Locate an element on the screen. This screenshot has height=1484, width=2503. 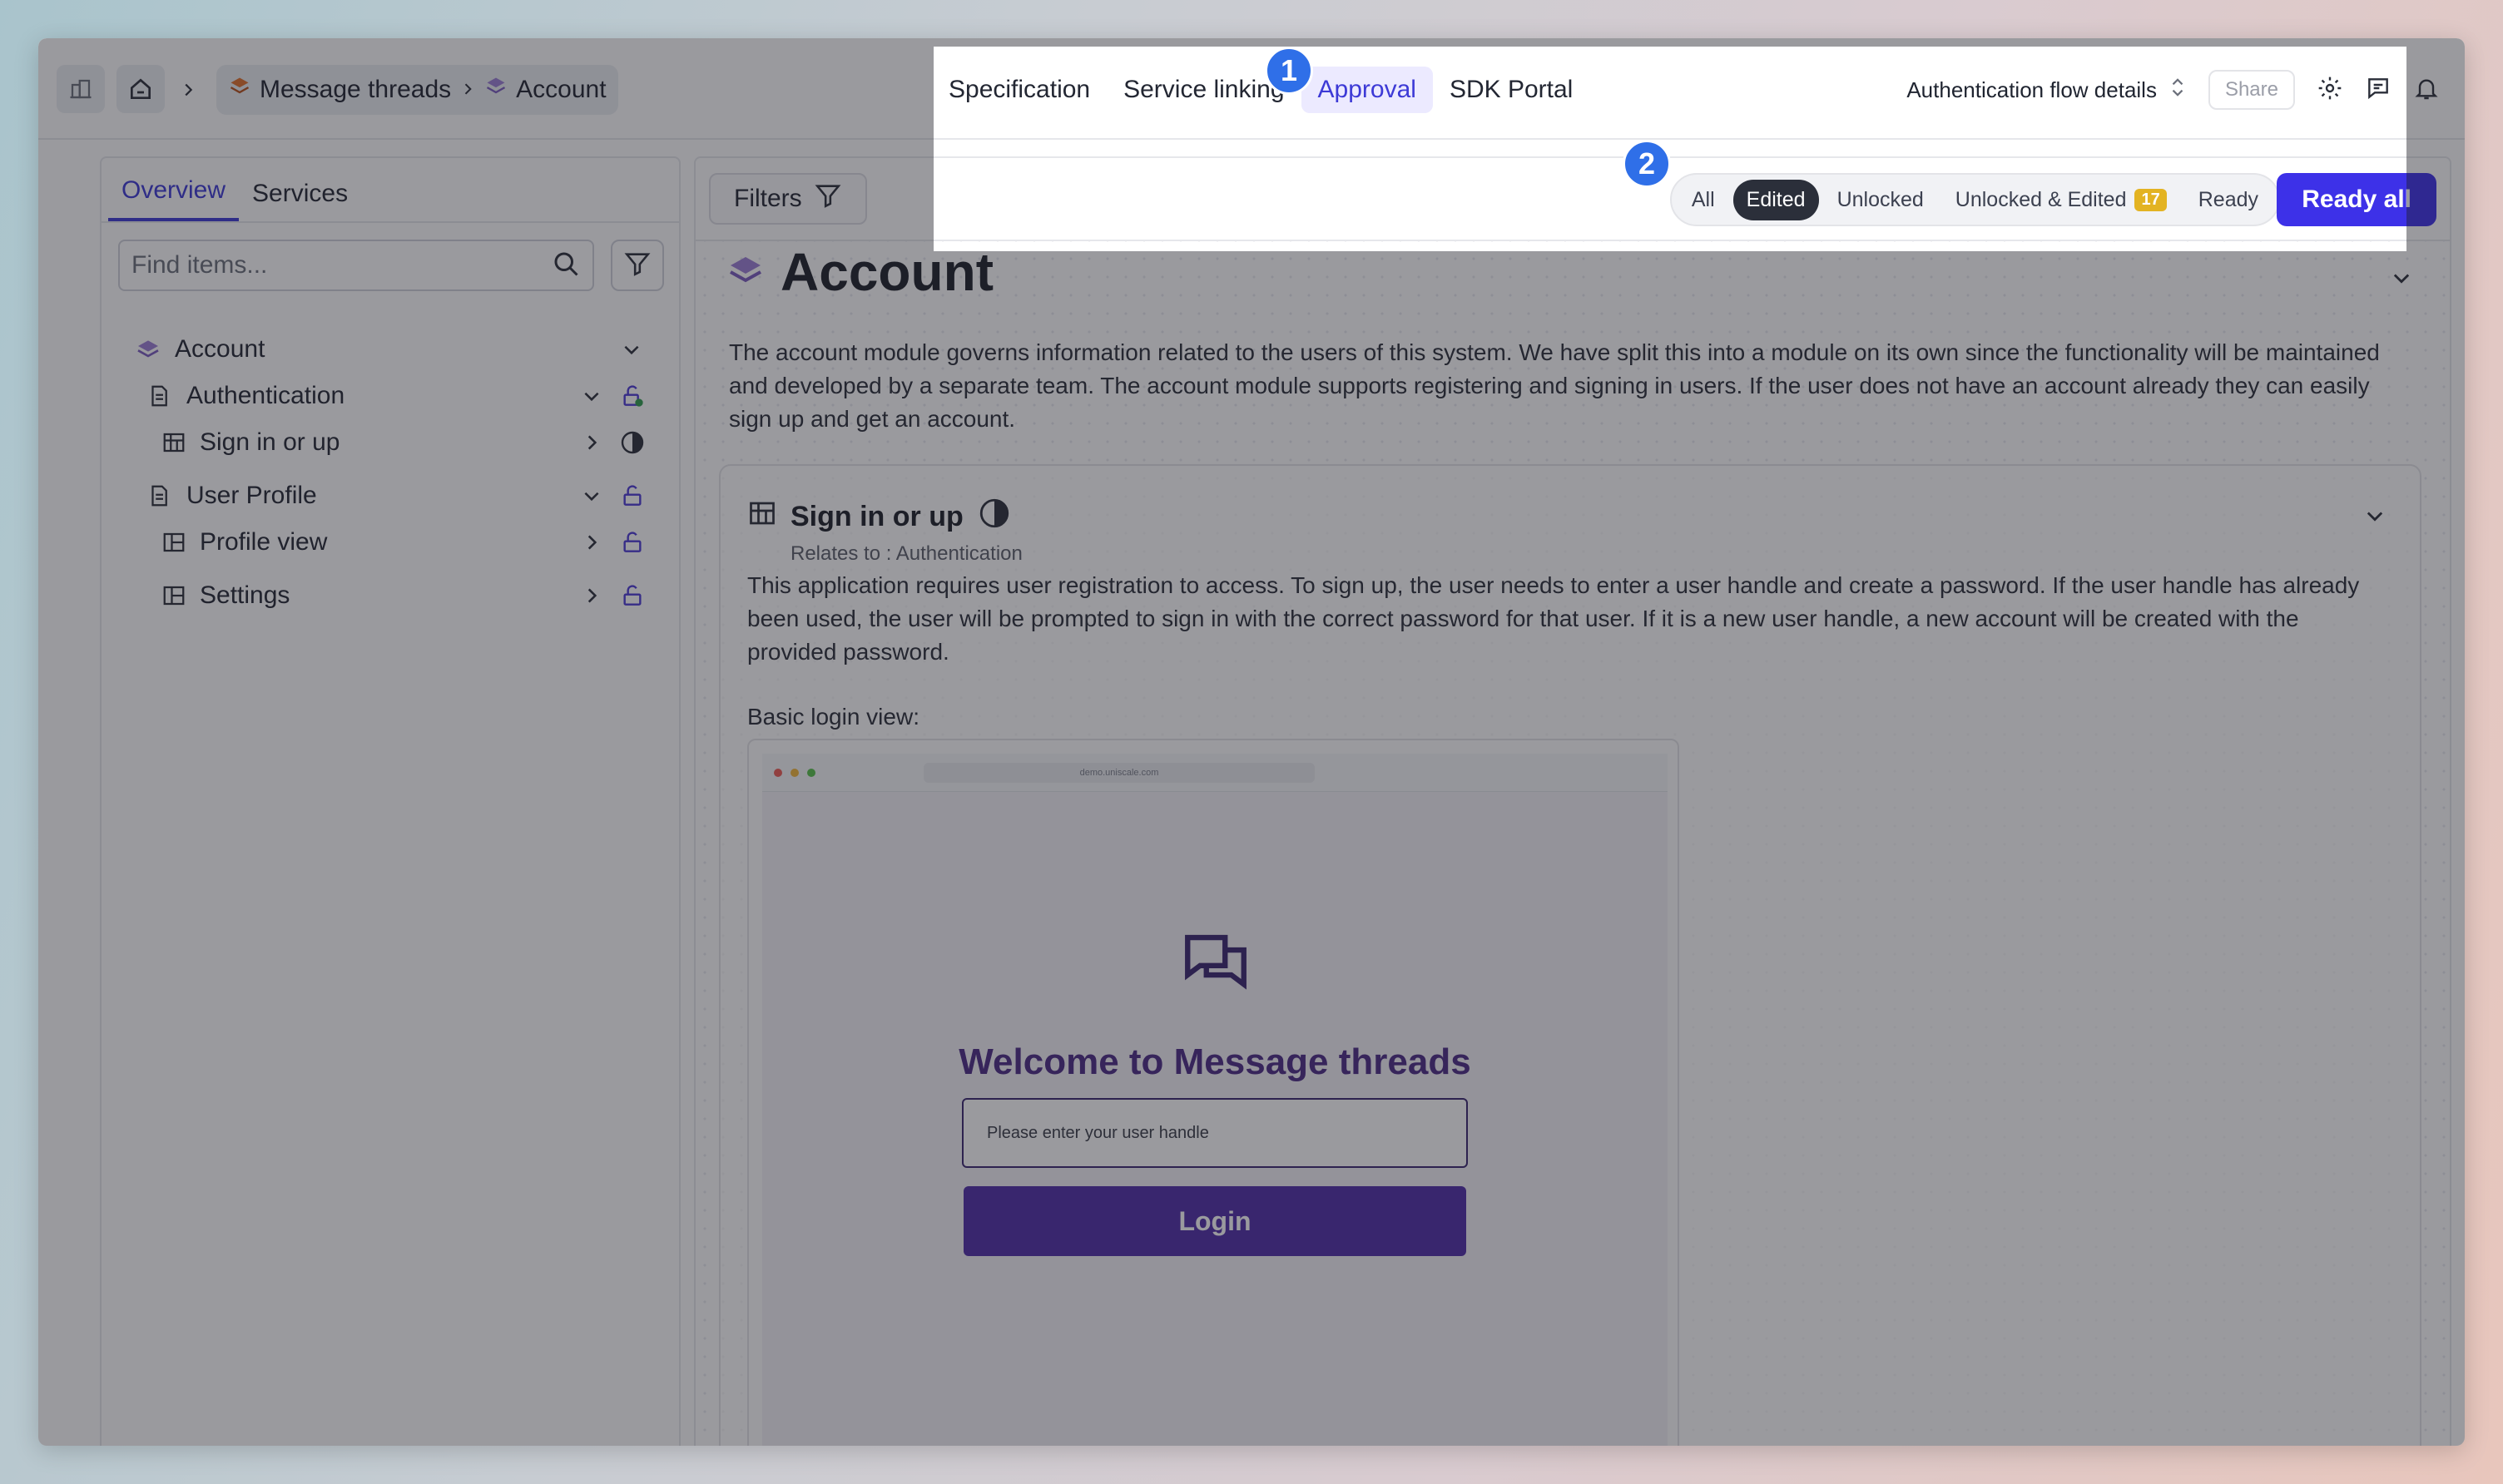
tree-item-label: Sign in or up is located at coordinates (270, 442).